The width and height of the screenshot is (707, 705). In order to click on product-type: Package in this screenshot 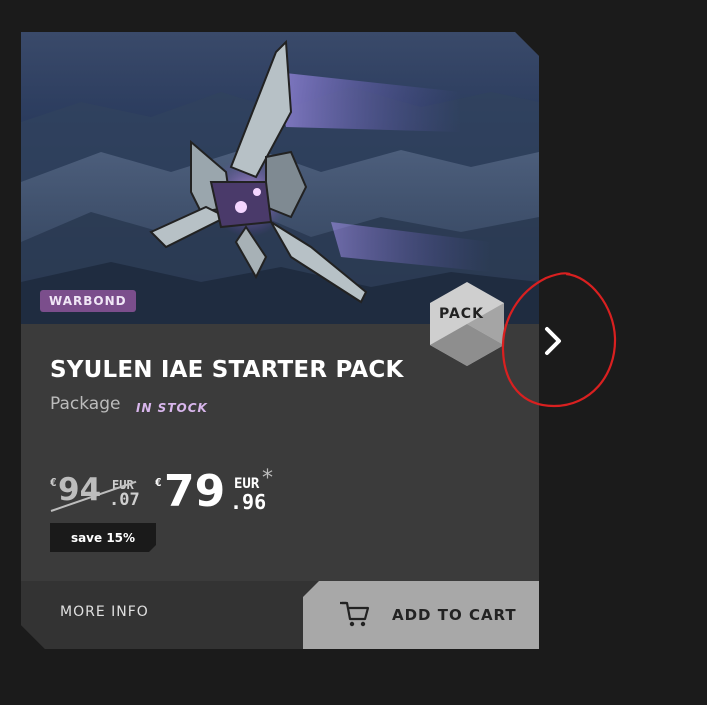, I will do `click(85, 404)`.